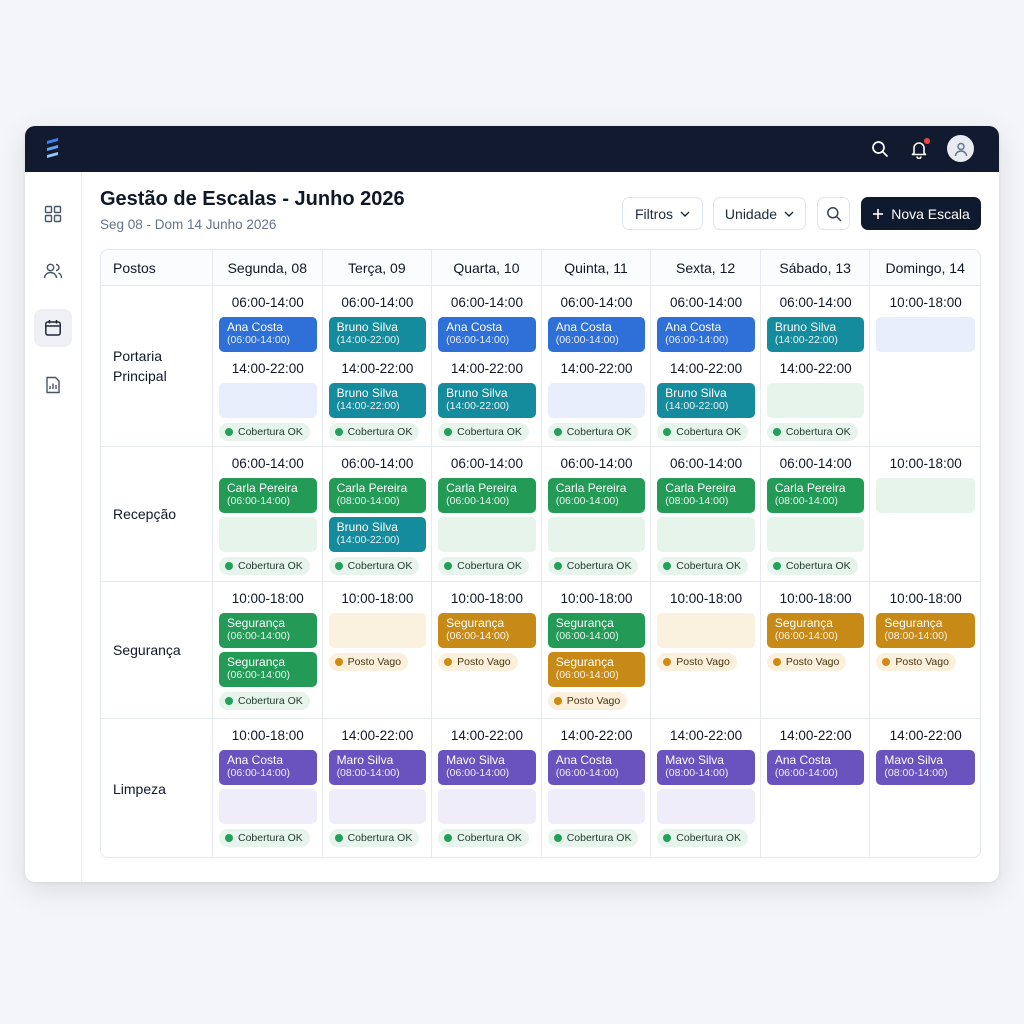  Describe the element at coordinates (880, 149) in the screenshot. I see `search-icon` at that location.